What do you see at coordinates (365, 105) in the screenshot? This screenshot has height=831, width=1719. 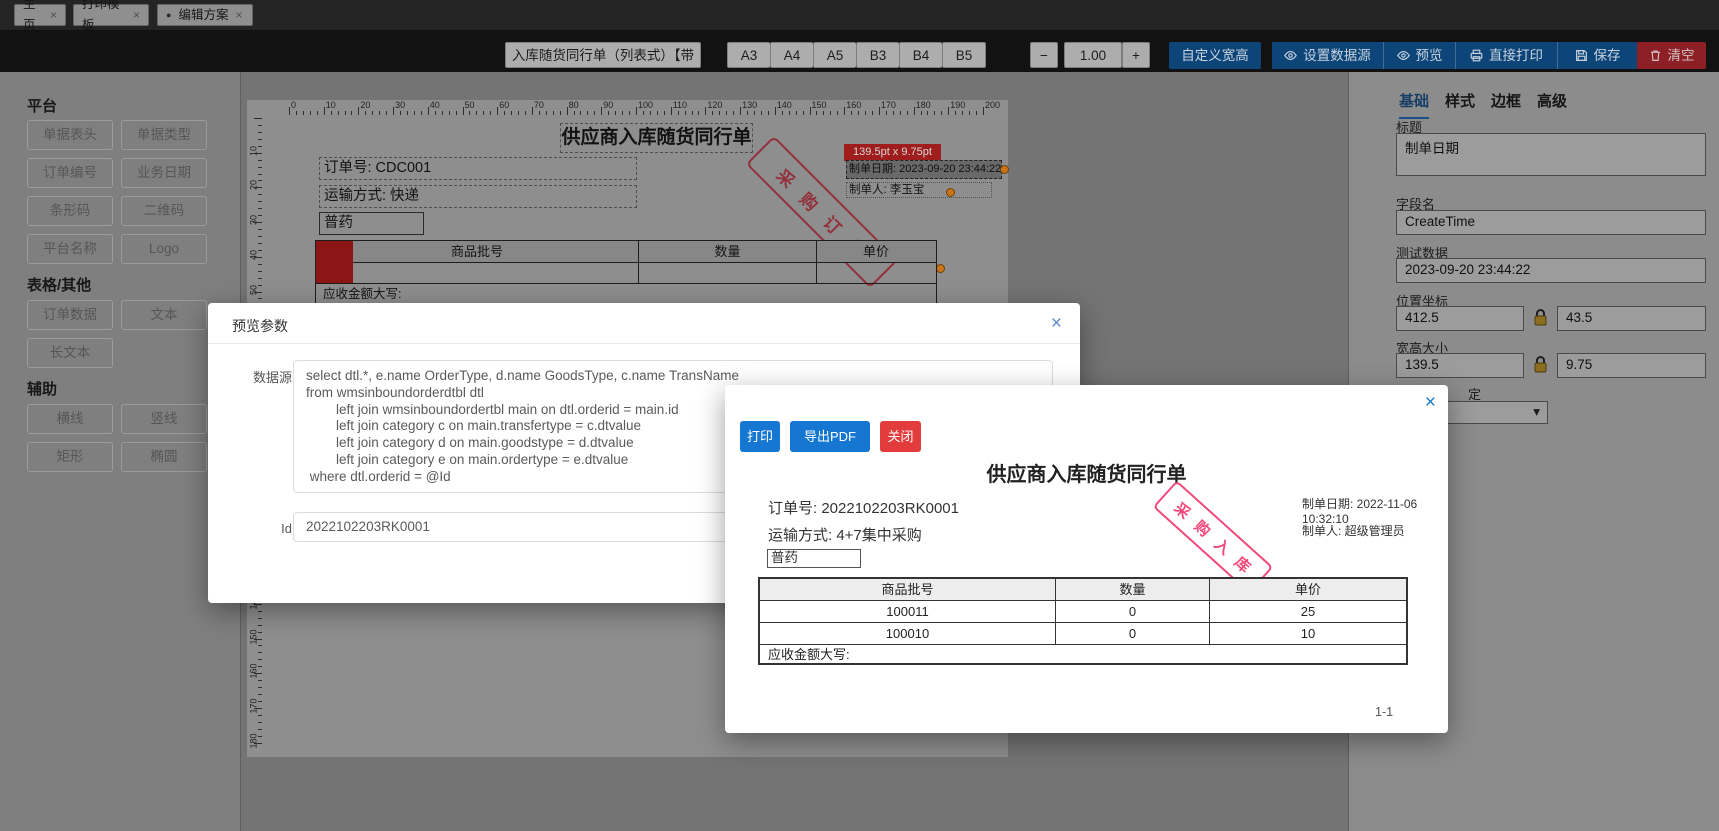 I see `ruler-number: 20` at bounding box center [365, 105].